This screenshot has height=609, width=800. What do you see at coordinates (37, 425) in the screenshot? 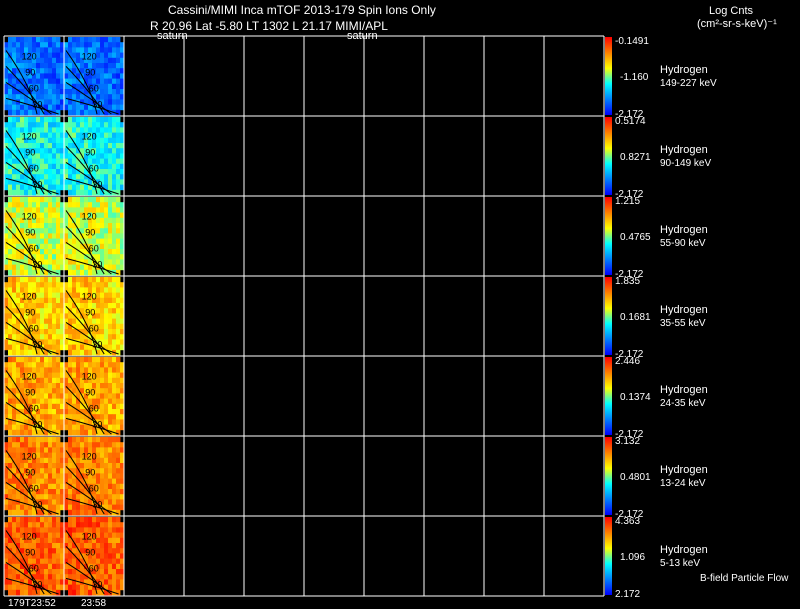
I see `contour-label: 30` at bounding box center [37, 425].